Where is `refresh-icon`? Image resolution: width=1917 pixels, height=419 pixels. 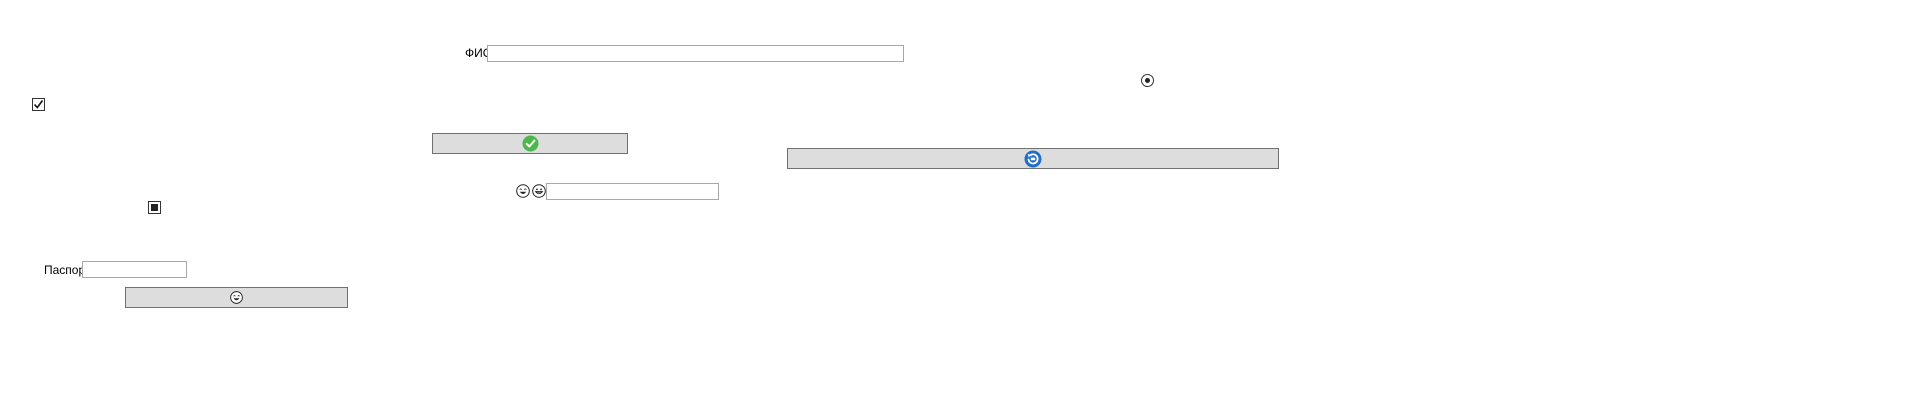 refresh-icon is located at coordinates (1033, 158).